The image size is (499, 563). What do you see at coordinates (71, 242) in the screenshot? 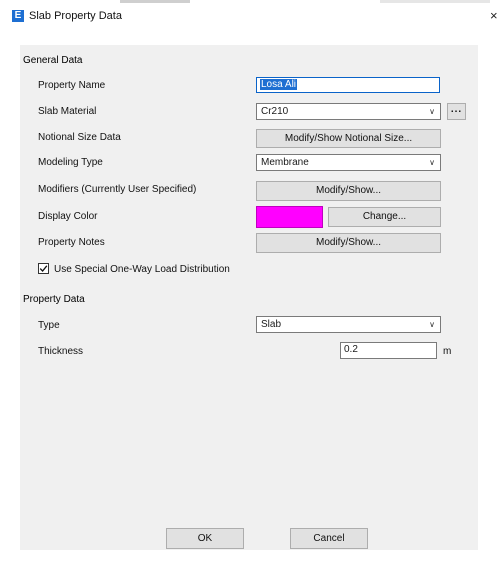
I see `property-notes-label: Property Notes` at bounding box center [71, 242].